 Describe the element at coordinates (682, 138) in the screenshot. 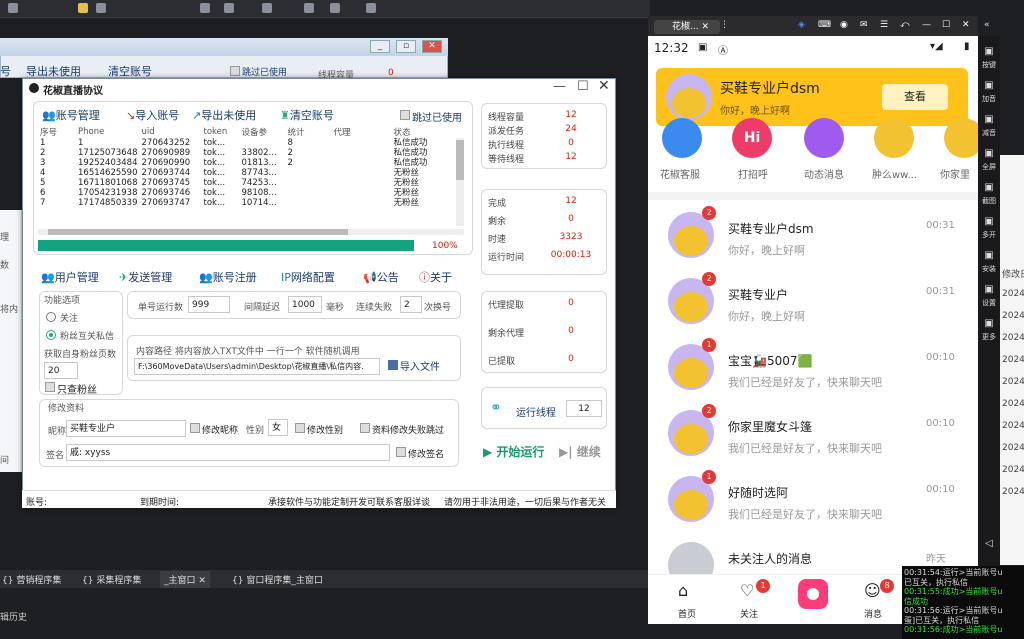

I see `service-icon` at that location.